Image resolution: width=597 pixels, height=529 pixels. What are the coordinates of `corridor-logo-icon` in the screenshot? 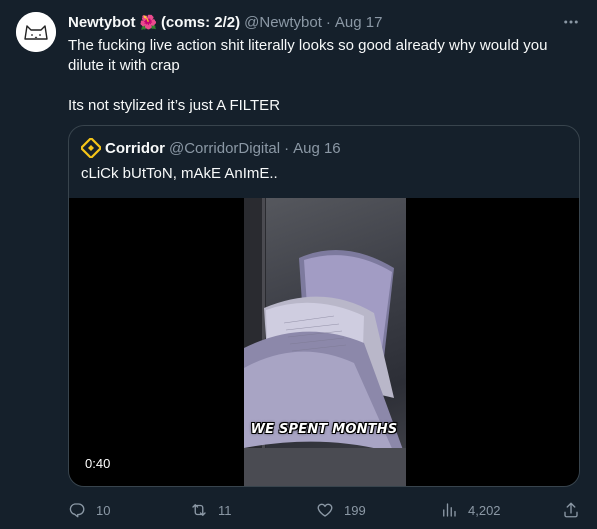 It's located at (91, 148).